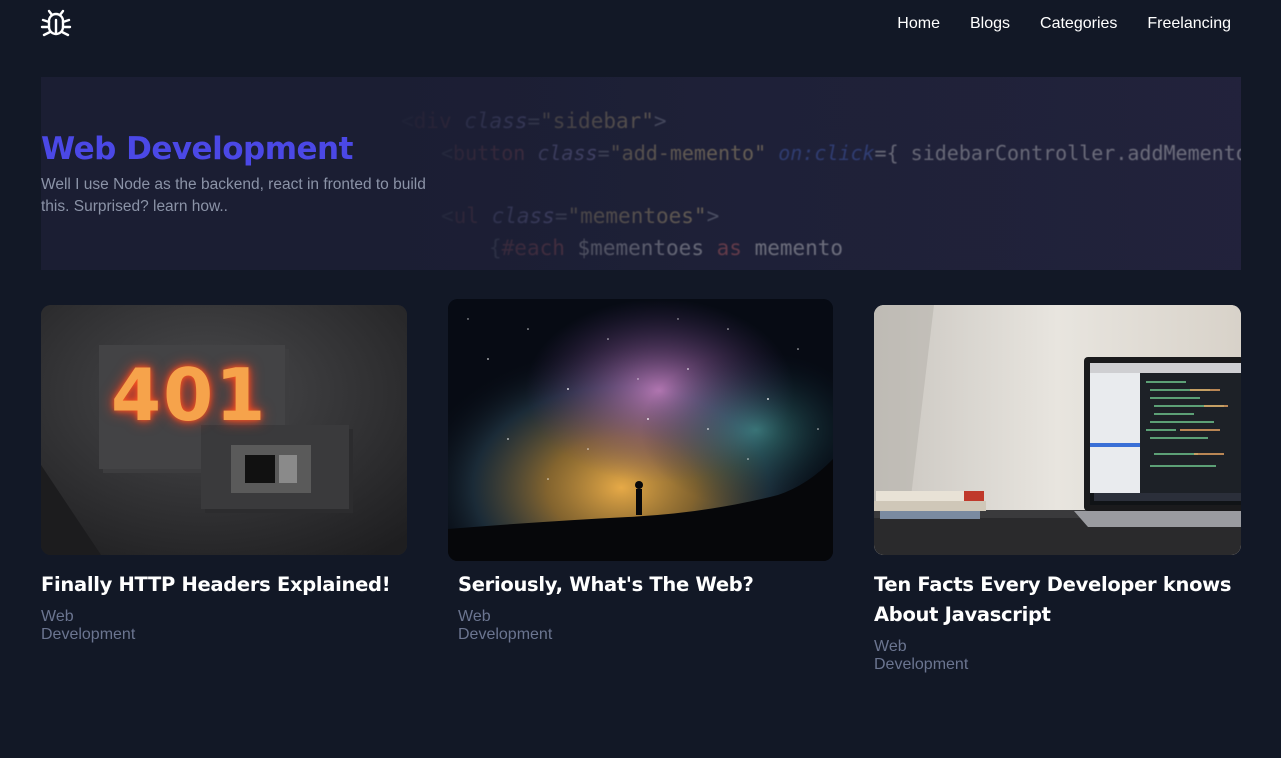 The image size is (1281, 758). Describe the element at coordinates (56, 23) in the screenshot. I see `bug-icon` at that location.